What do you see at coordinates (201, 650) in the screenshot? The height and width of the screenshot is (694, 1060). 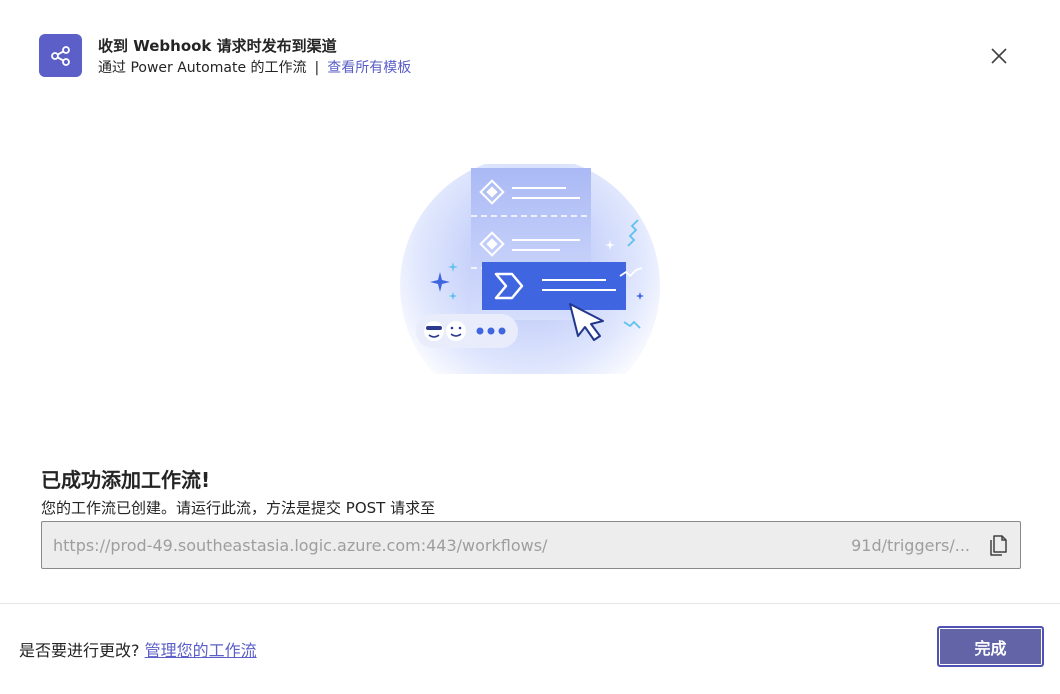 I see `manage-workflows-link: 管理您的工作流` at bounding box center [201, 650].